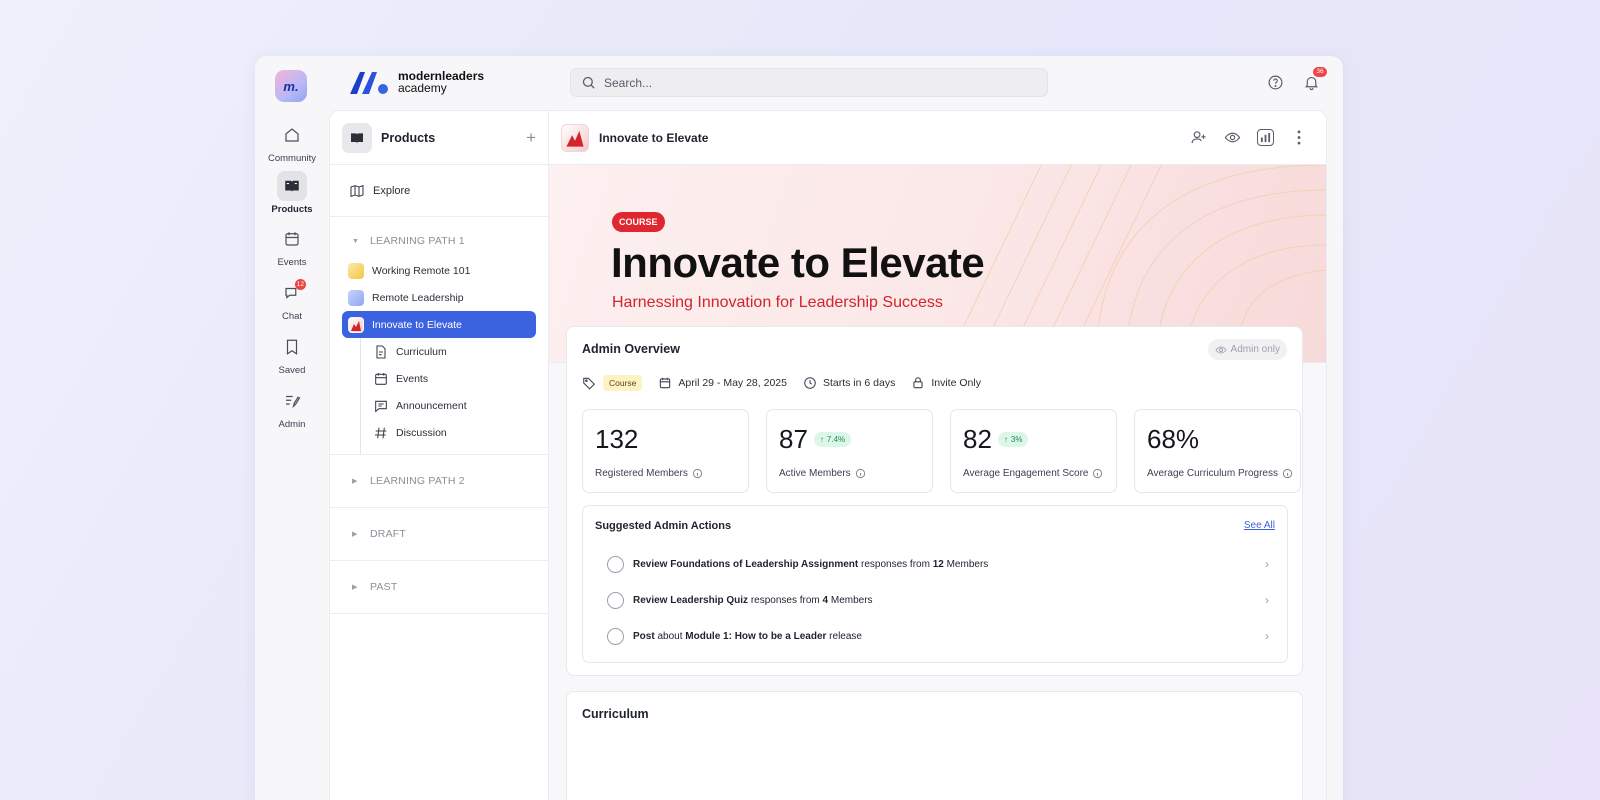  I want to click on bookmark-icon, so click(292, 347).